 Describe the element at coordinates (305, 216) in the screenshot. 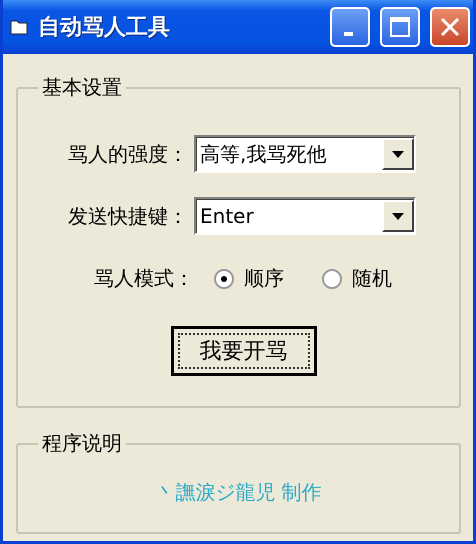

I see `dropdown: Enter` at that location.